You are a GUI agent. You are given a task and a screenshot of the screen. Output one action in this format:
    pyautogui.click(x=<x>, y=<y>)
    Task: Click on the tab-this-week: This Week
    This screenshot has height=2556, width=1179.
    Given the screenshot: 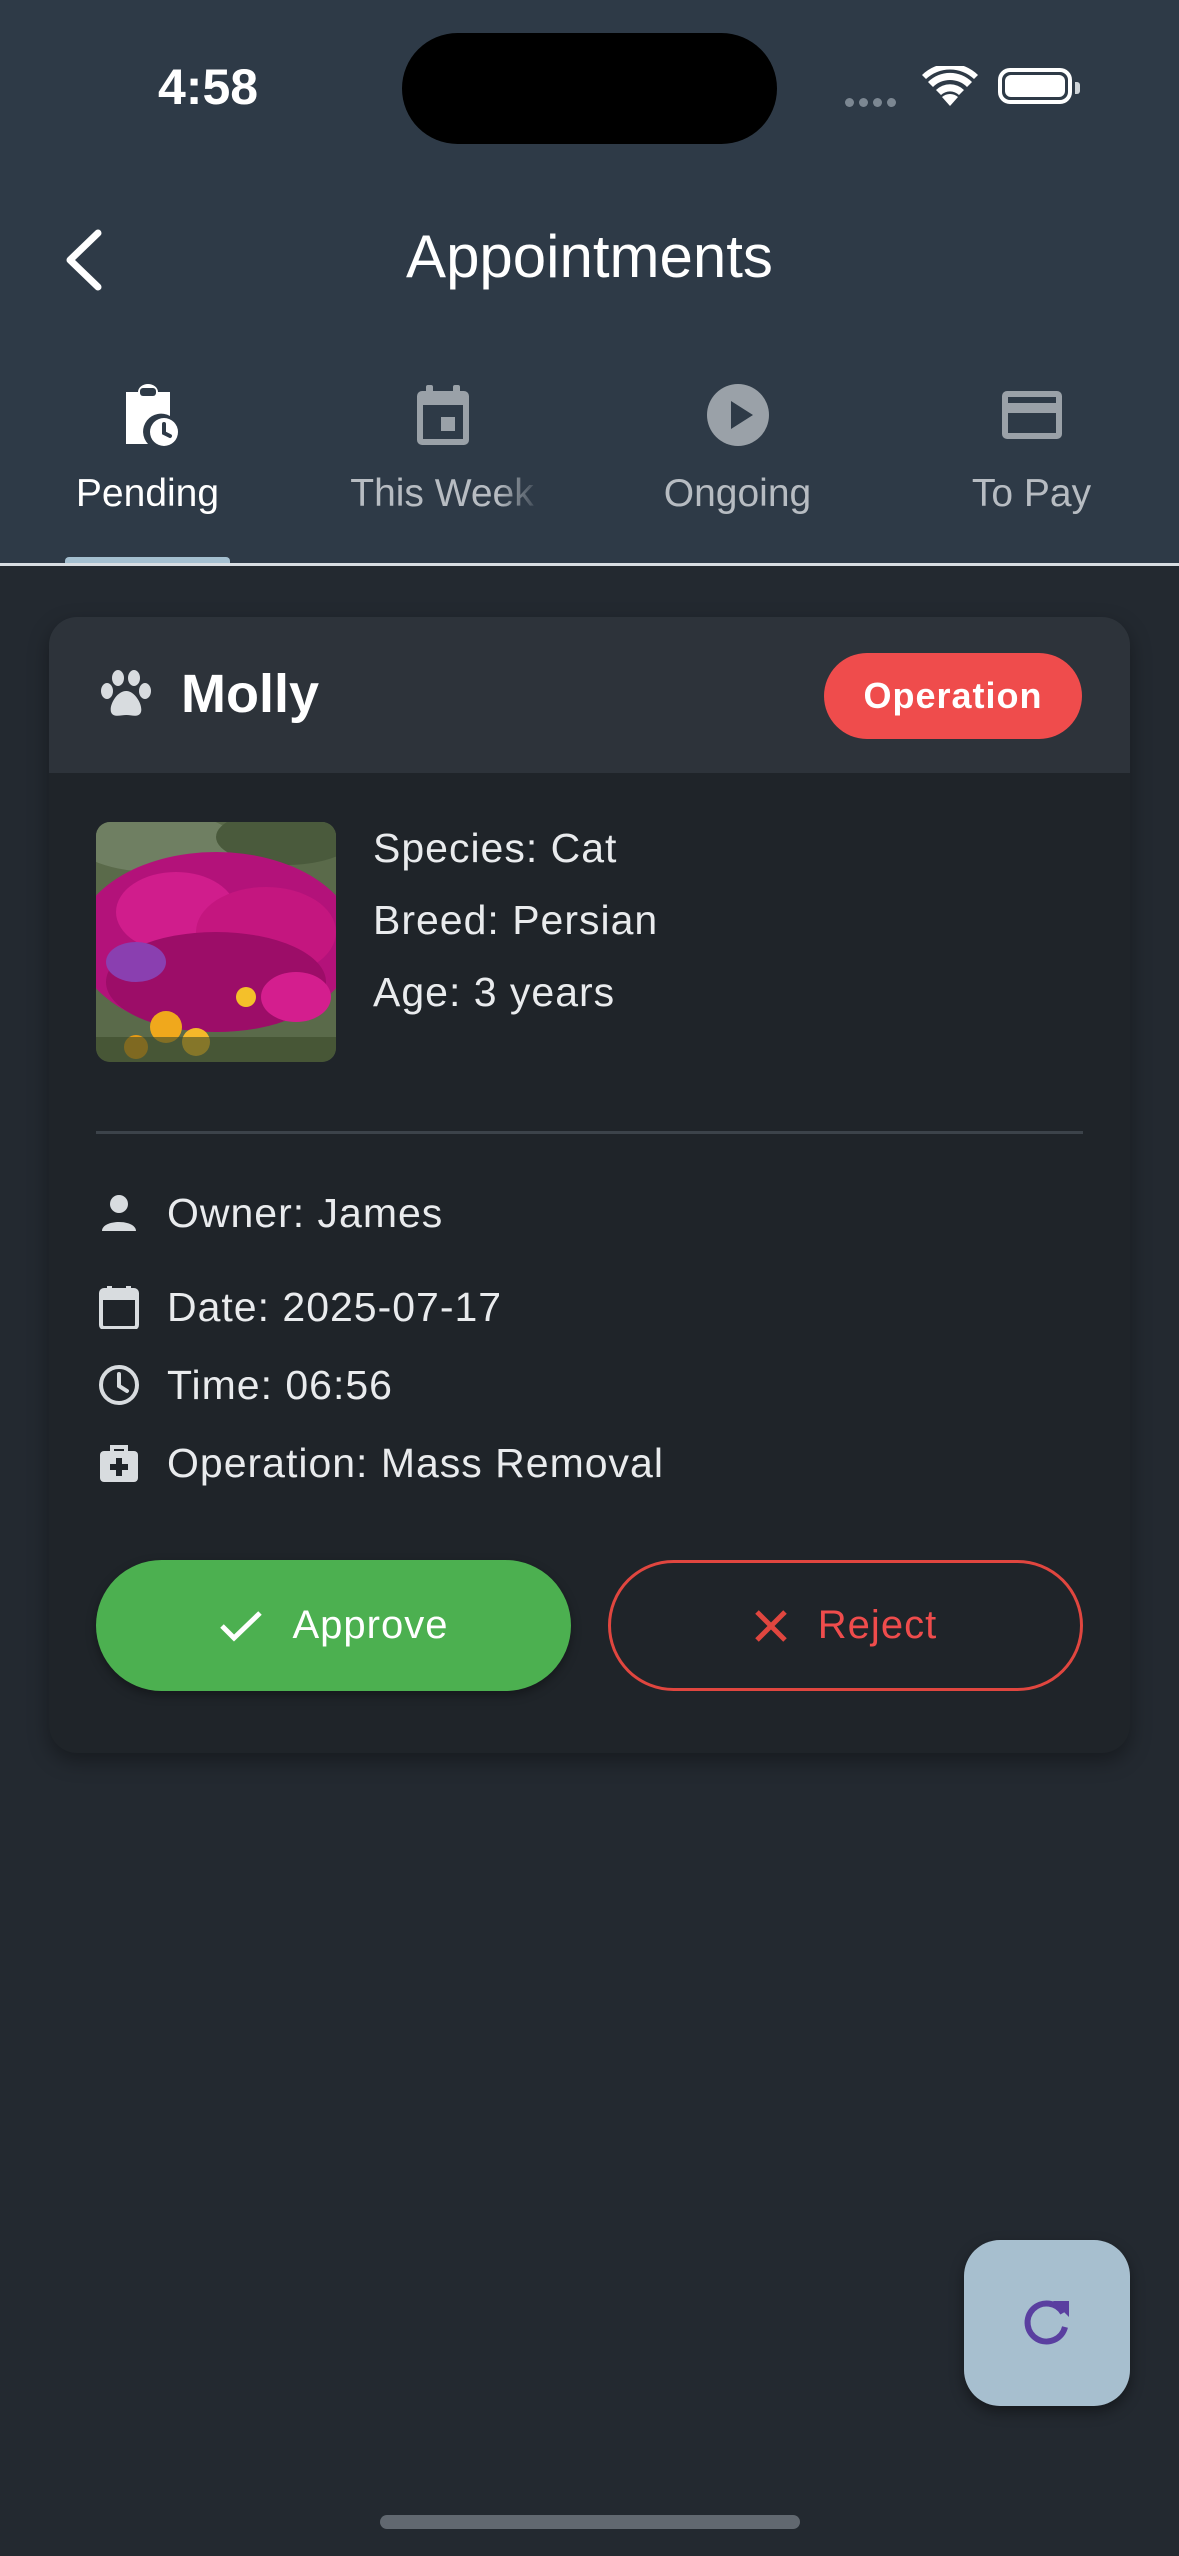 What is the action you would take?
    pyautogui.click(x=442, y=448)
    